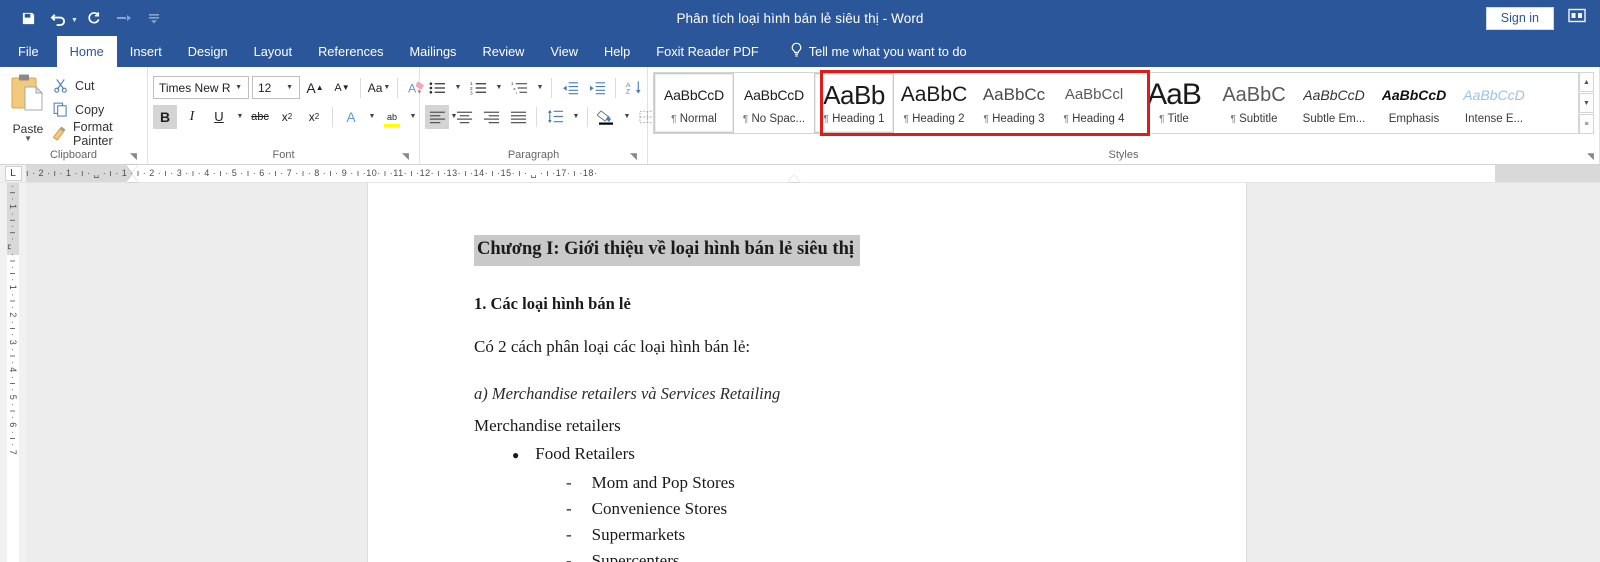  Describe the element at coordinates (437, 88) in the screenshot. I see `bullets-button` at that location.